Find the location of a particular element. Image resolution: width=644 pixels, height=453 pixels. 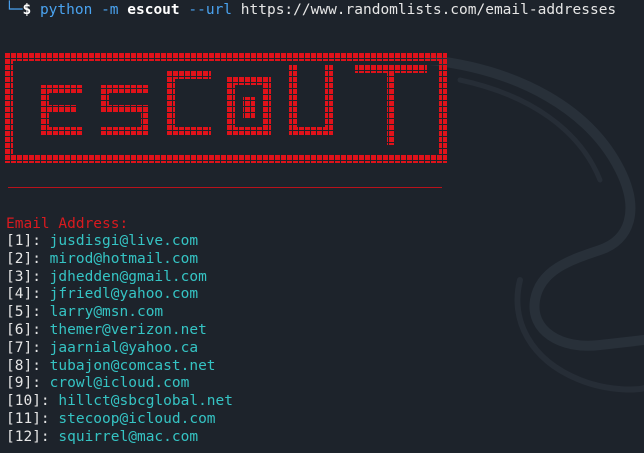

email-address-value: themer@verizon.net is located at coordinates (128, 329).